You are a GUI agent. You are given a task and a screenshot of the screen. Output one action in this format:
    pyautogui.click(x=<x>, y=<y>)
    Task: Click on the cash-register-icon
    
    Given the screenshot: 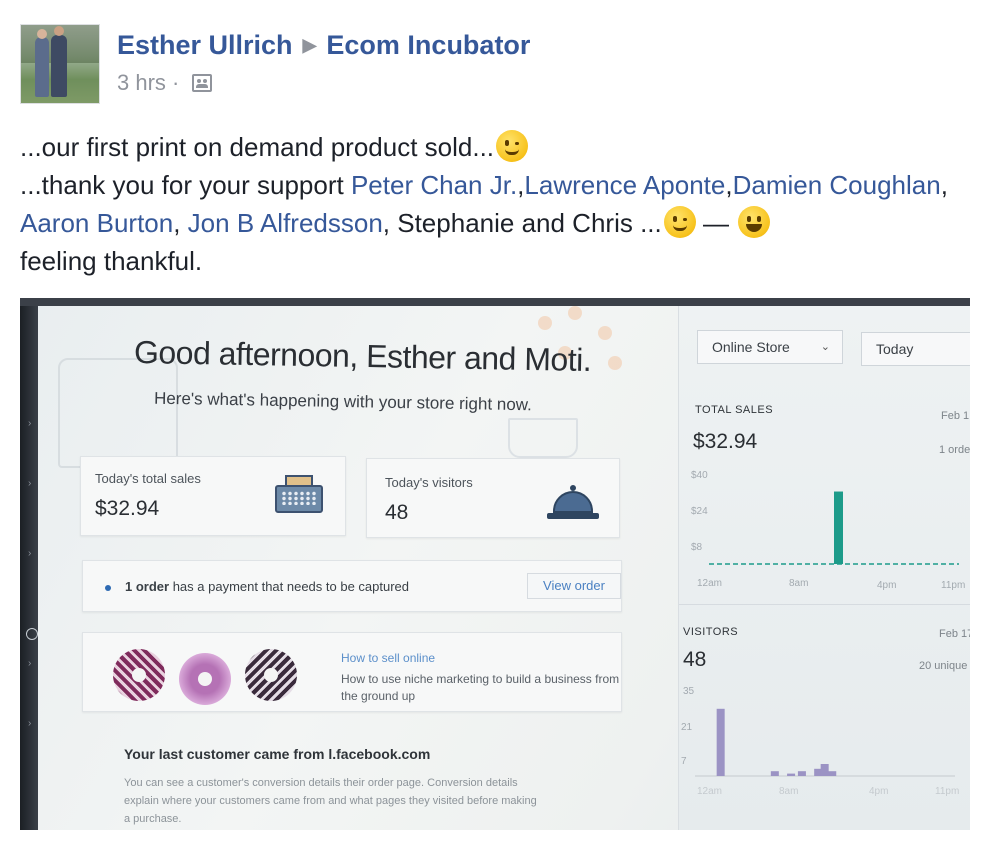 What is the action you would take?
    pyautogui.click(x=299, y=496)
    